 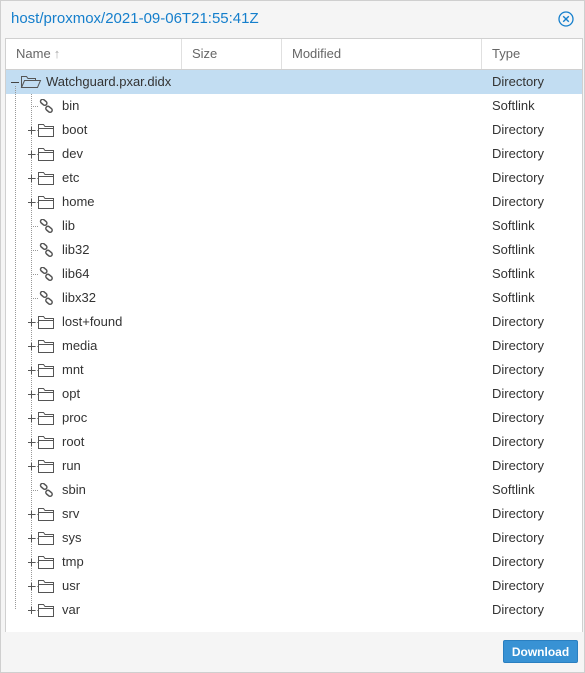 What do you see at coordinates (31, 82) in the screenshot?
I see `folder-open-icon` at bounding box center [31, 82].